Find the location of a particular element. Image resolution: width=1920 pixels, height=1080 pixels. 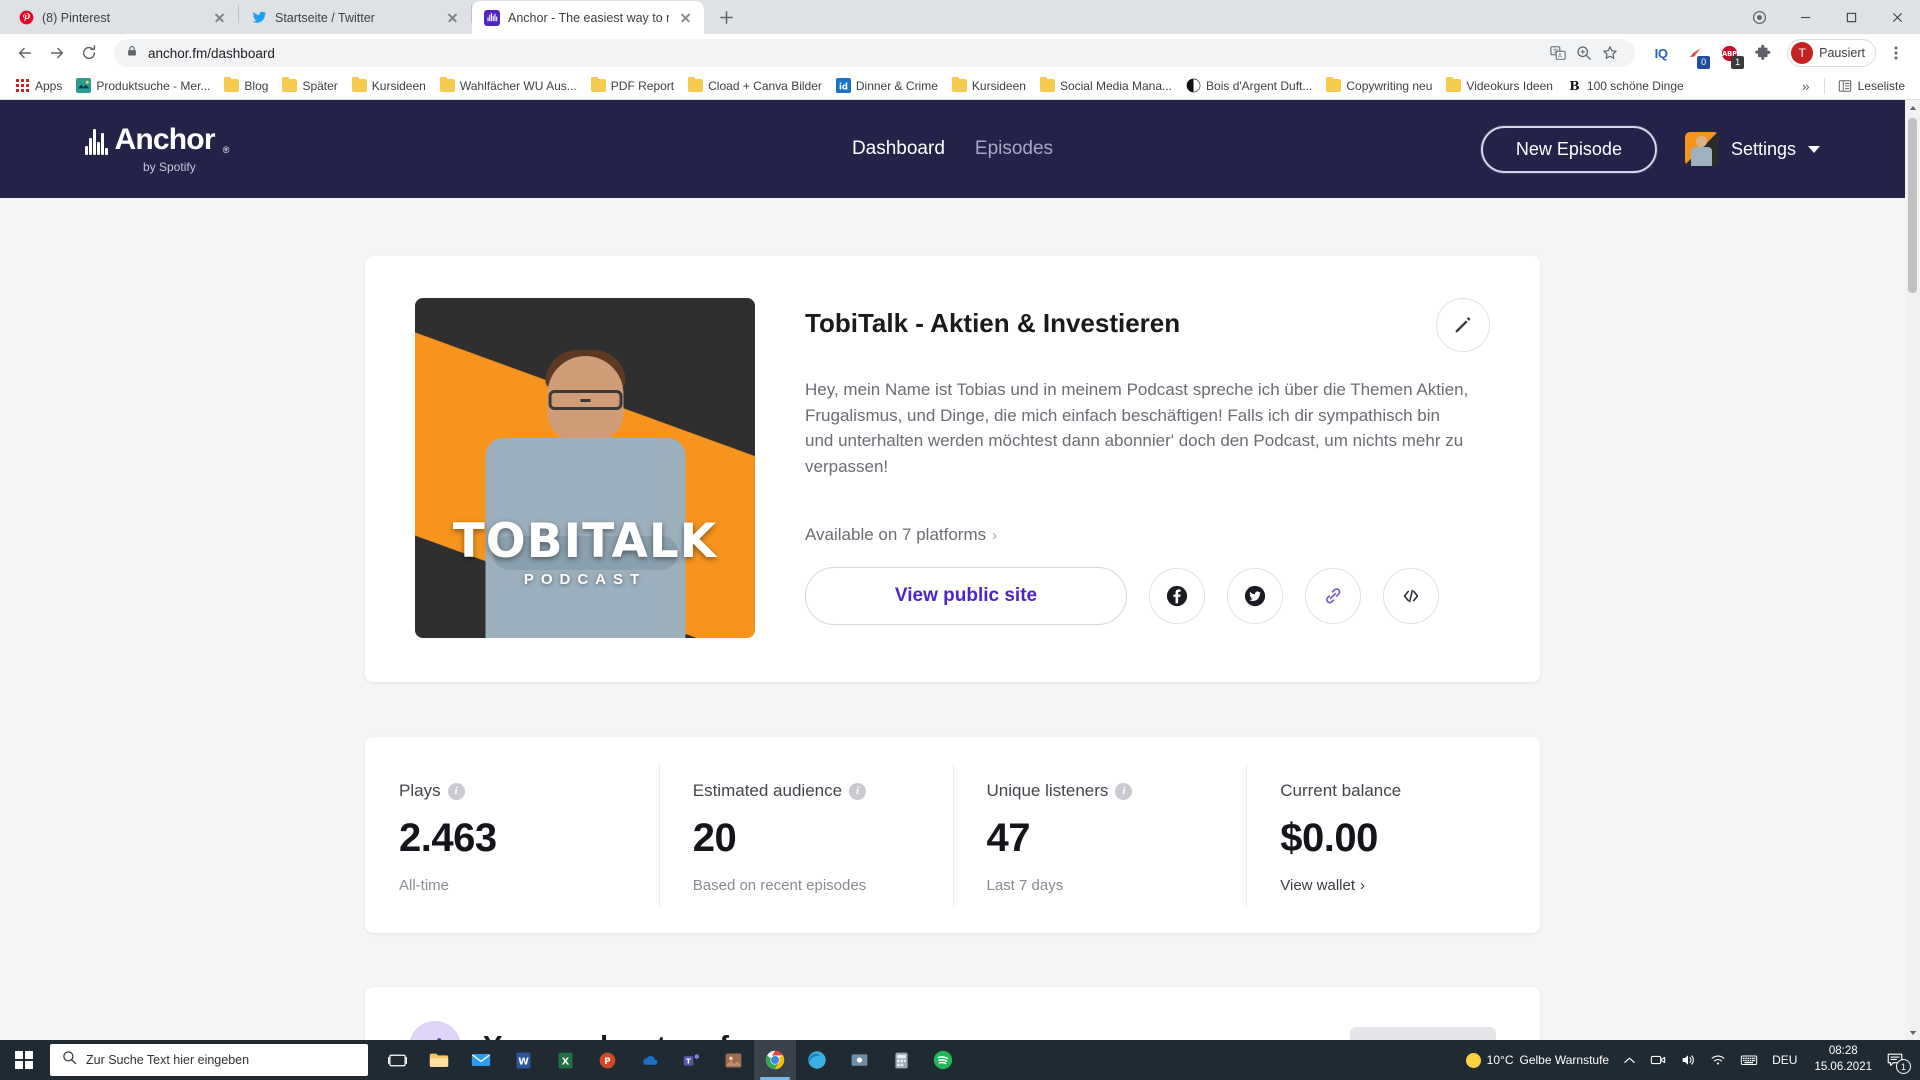

bookmark-star-icon is located at coordinates (1610, 53).